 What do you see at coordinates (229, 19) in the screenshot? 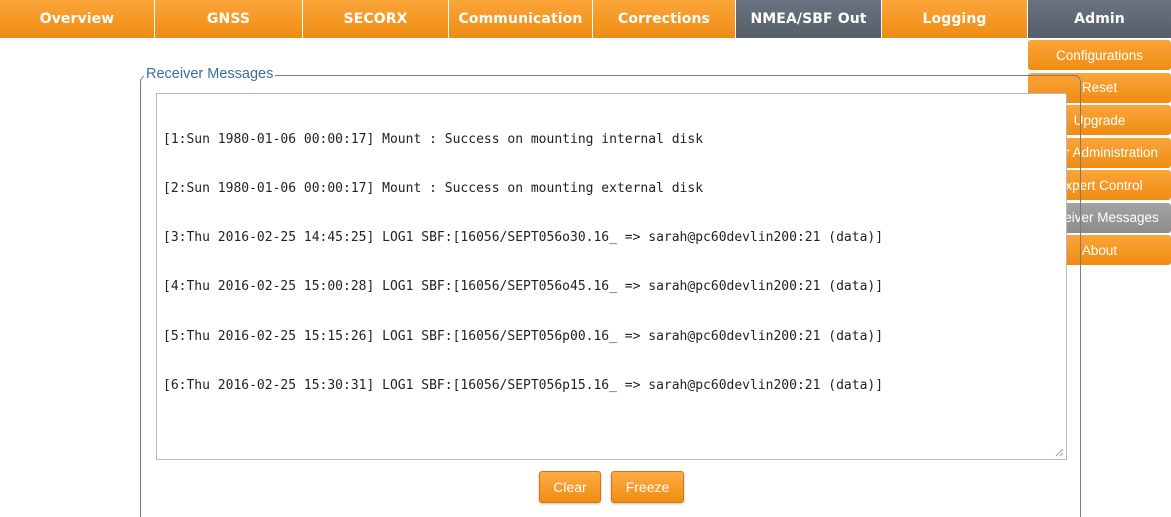
I see `tab-gnss: GNSS` at bounding box center [229, 19].